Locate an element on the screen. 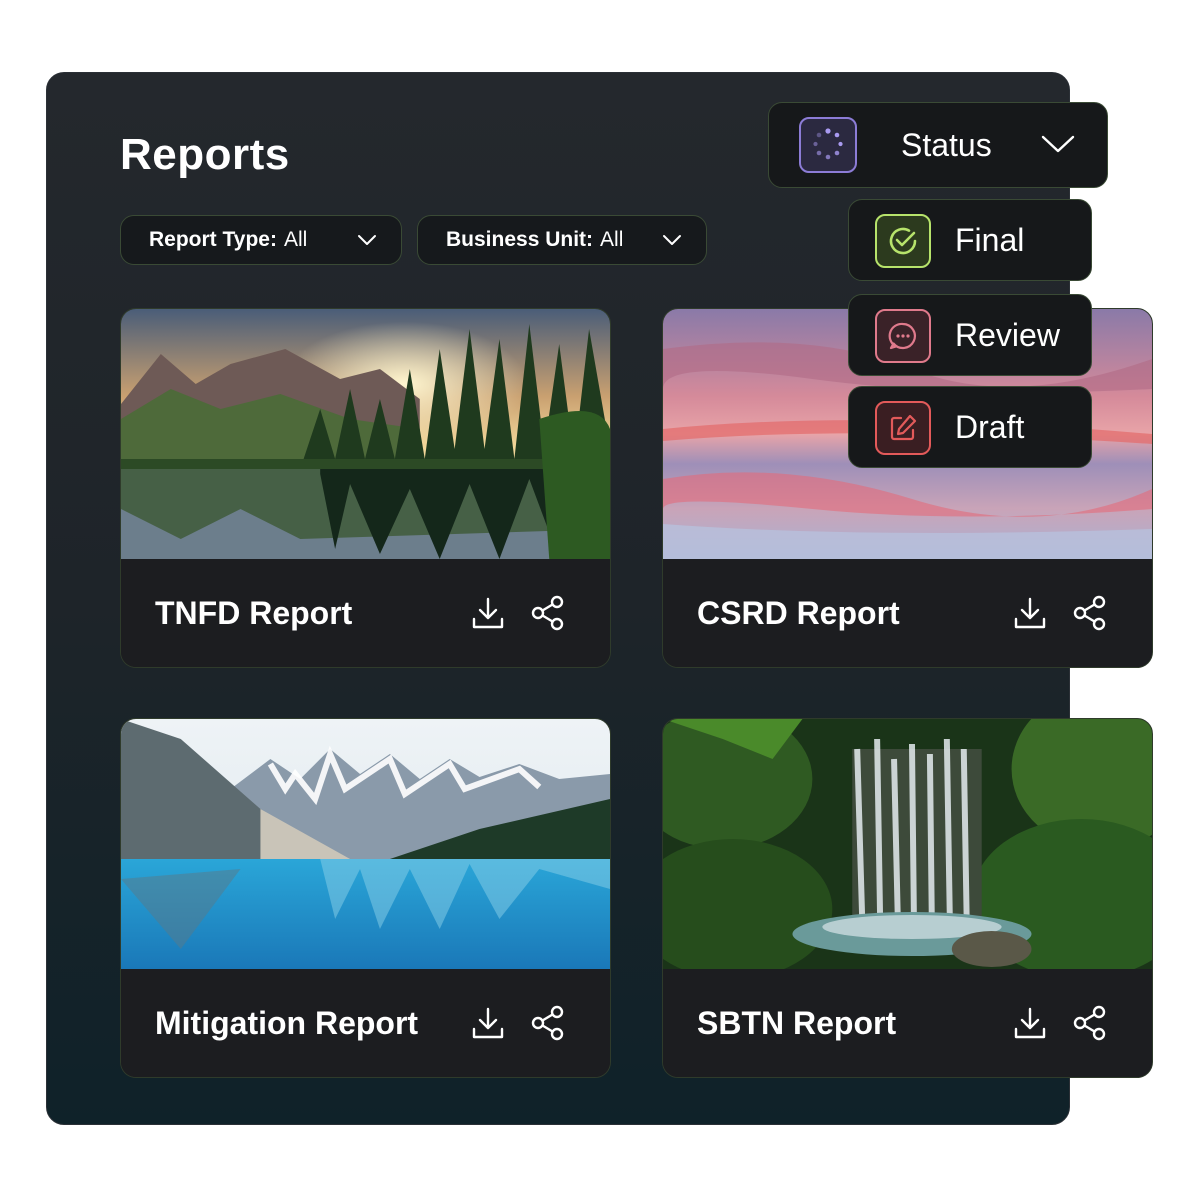 The image size is (1200, 1200). report-title: SBTN Report is located at coordinates (797, 1023).